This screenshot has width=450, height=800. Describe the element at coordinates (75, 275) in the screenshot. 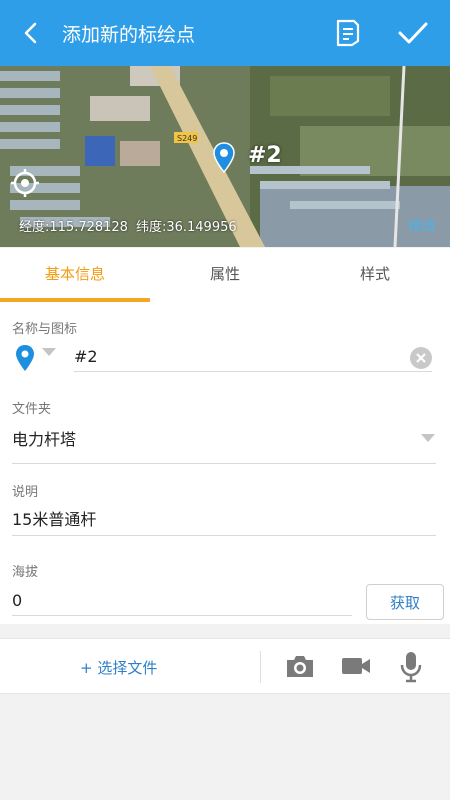

I see `tab-basic-info: 基本信息` at that location.